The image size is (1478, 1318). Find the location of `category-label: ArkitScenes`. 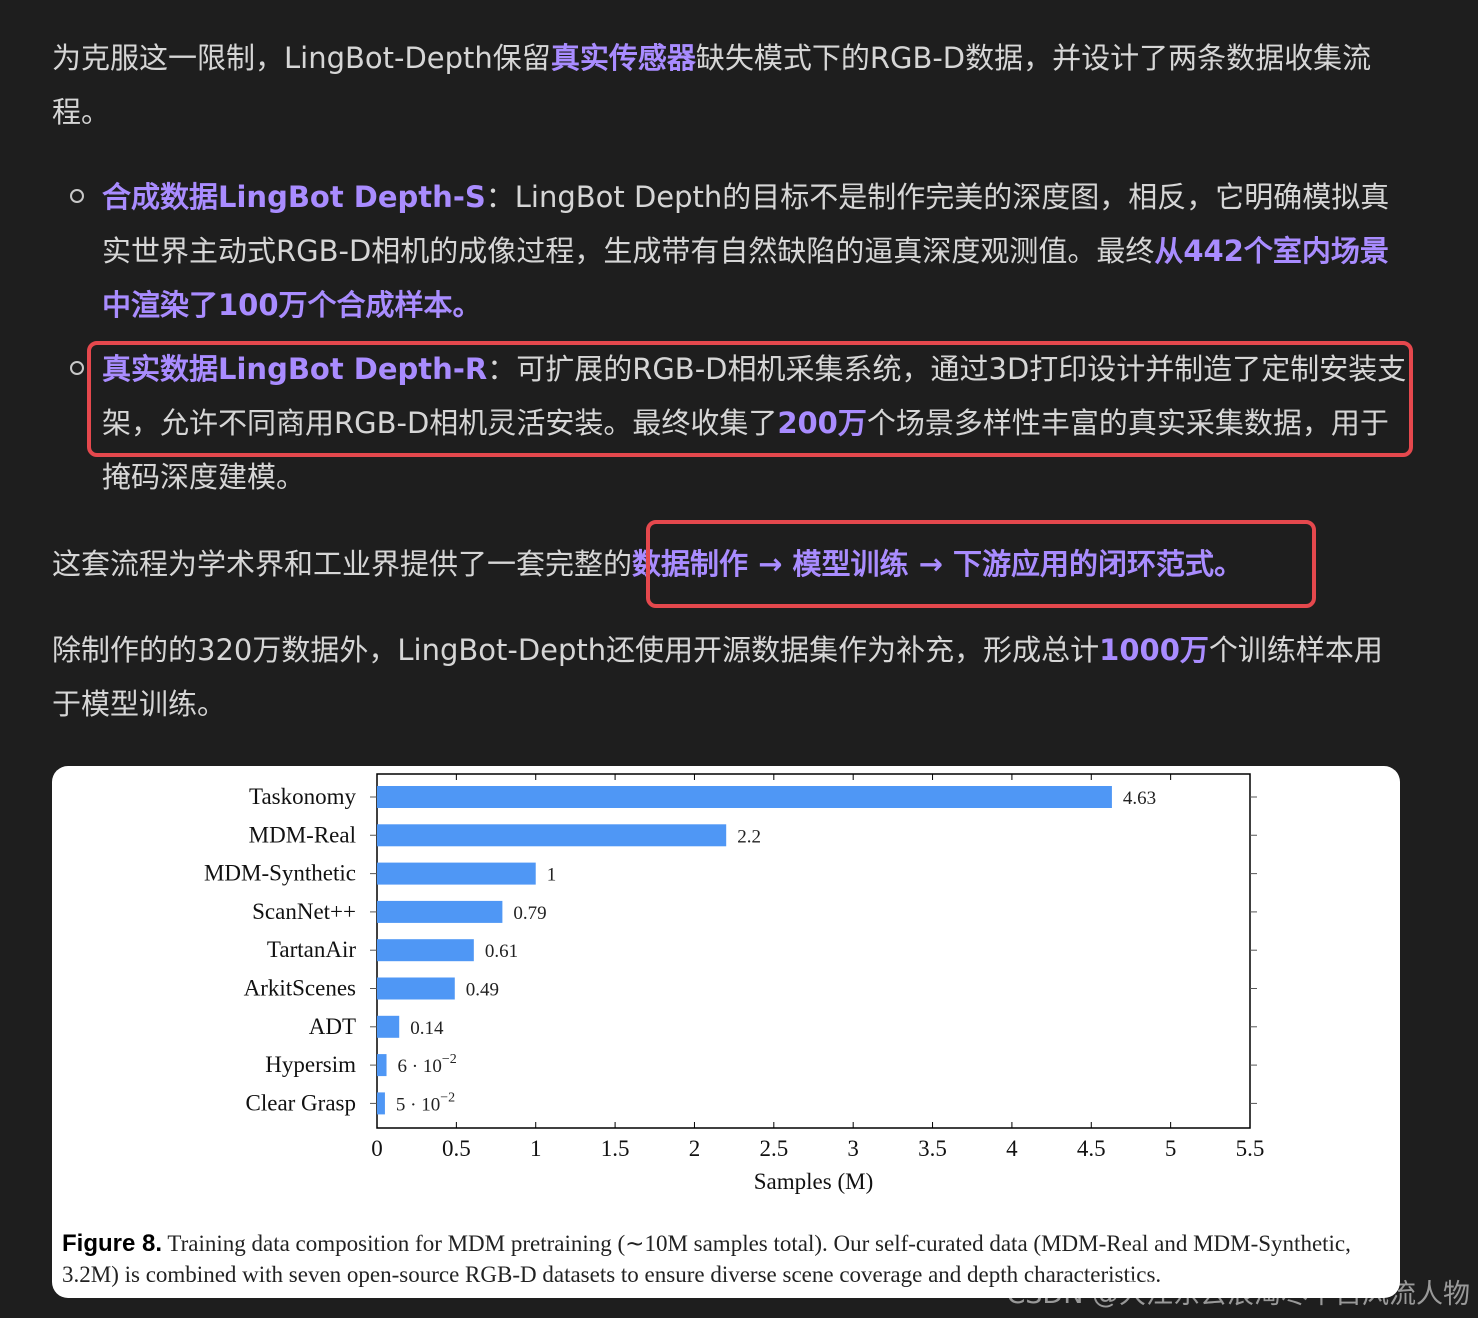

category-label: ArkitScenes is located at coordinates (300, 988).